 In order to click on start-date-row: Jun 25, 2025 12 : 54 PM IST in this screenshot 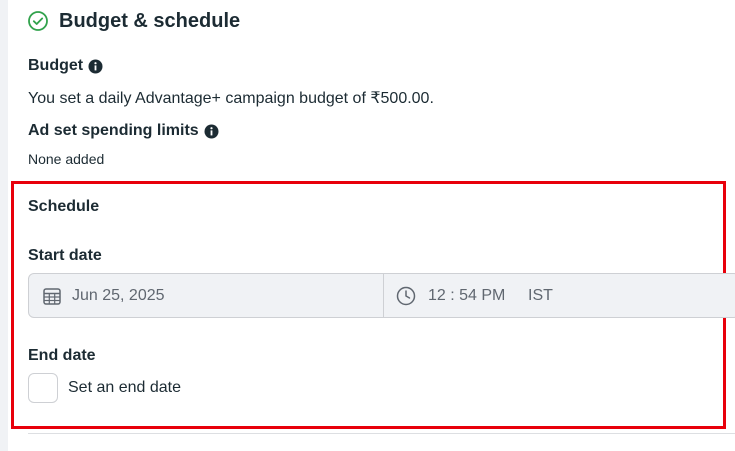, I will do `click(381, 295)`.